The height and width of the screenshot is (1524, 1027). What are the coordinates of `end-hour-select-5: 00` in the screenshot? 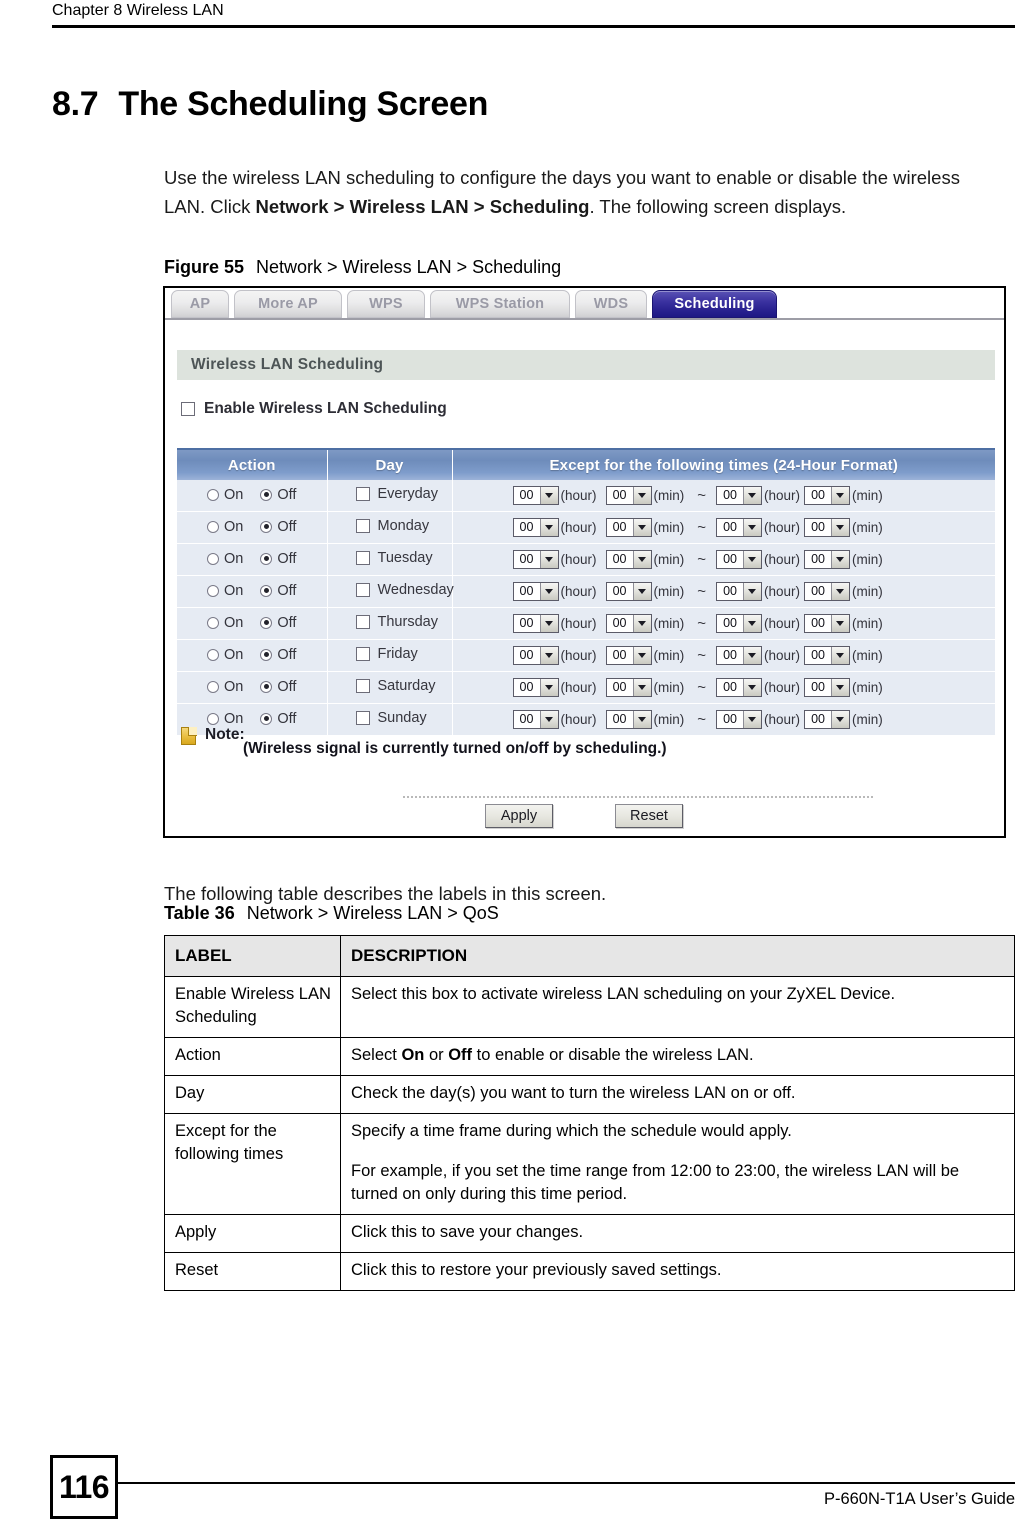 It's located at (739, 655).